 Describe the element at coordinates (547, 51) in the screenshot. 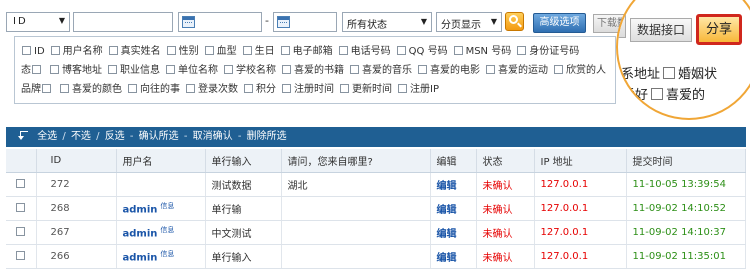

I see `field-option: 身份证号码` at that location.